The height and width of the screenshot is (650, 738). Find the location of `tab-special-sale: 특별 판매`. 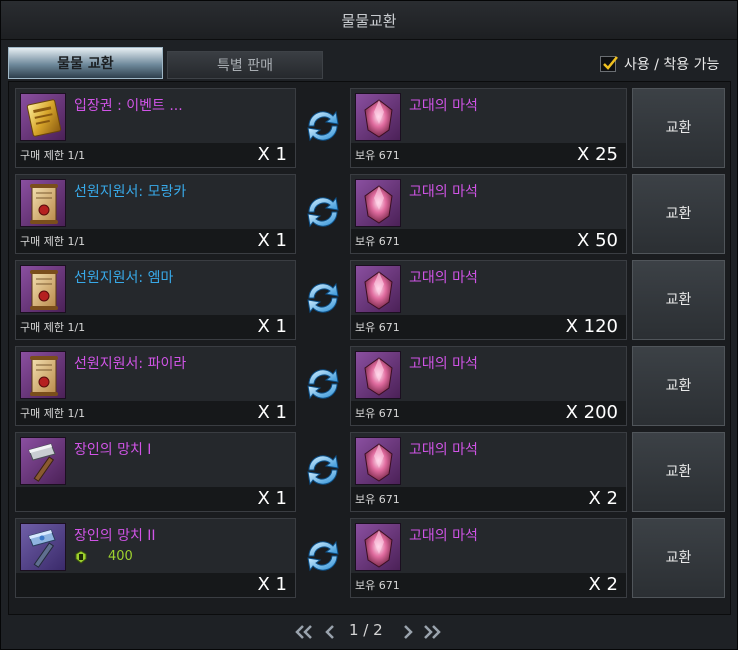

tab-special-sale: 특별 판매 is located at coordinates (245, 65).